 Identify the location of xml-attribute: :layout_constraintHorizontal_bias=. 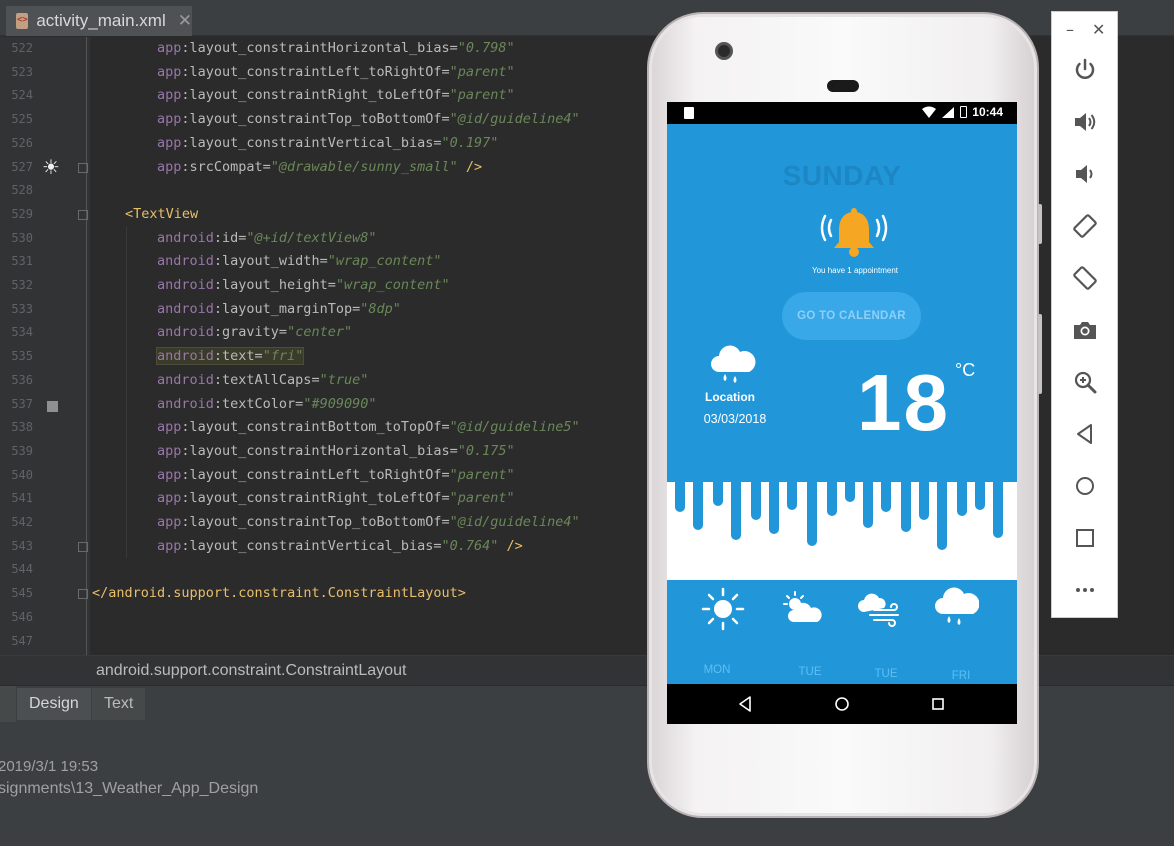
(319, 450).